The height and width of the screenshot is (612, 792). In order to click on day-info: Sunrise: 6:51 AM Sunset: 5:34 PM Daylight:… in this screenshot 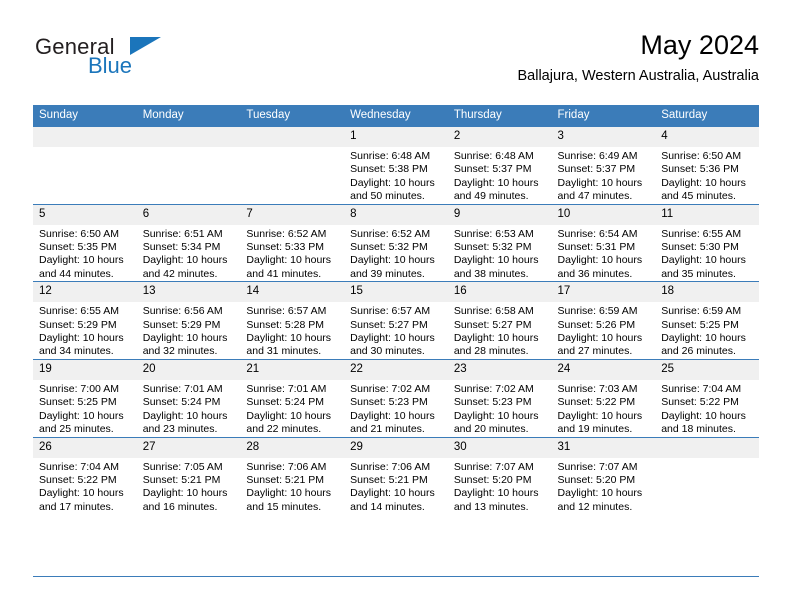, I will do `click(189, 253)`.